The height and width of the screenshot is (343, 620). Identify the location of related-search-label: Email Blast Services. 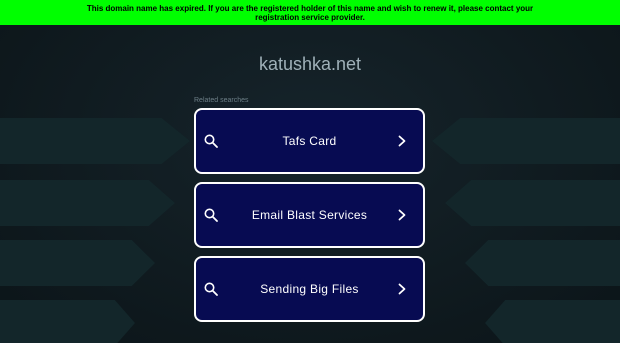
(309, 215).